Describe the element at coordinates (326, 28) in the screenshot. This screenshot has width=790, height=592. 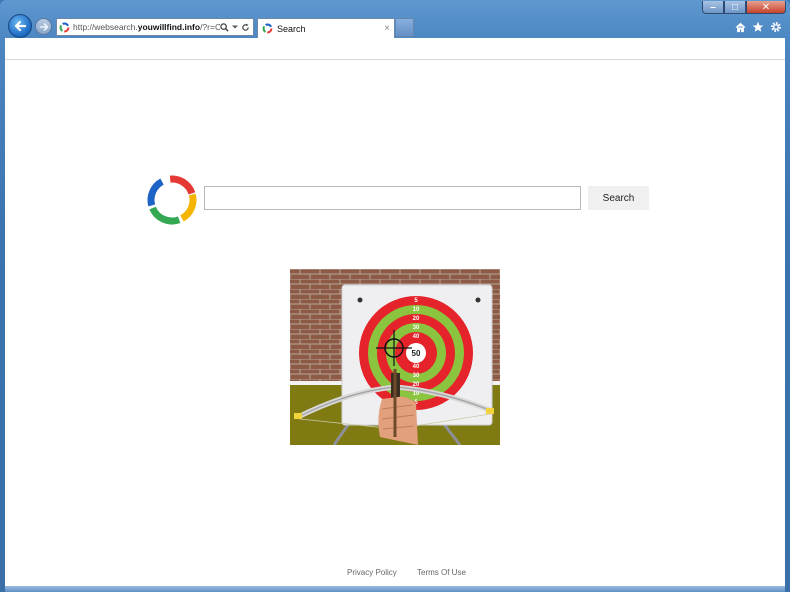
I see `tab-search: Search ×` at that location.